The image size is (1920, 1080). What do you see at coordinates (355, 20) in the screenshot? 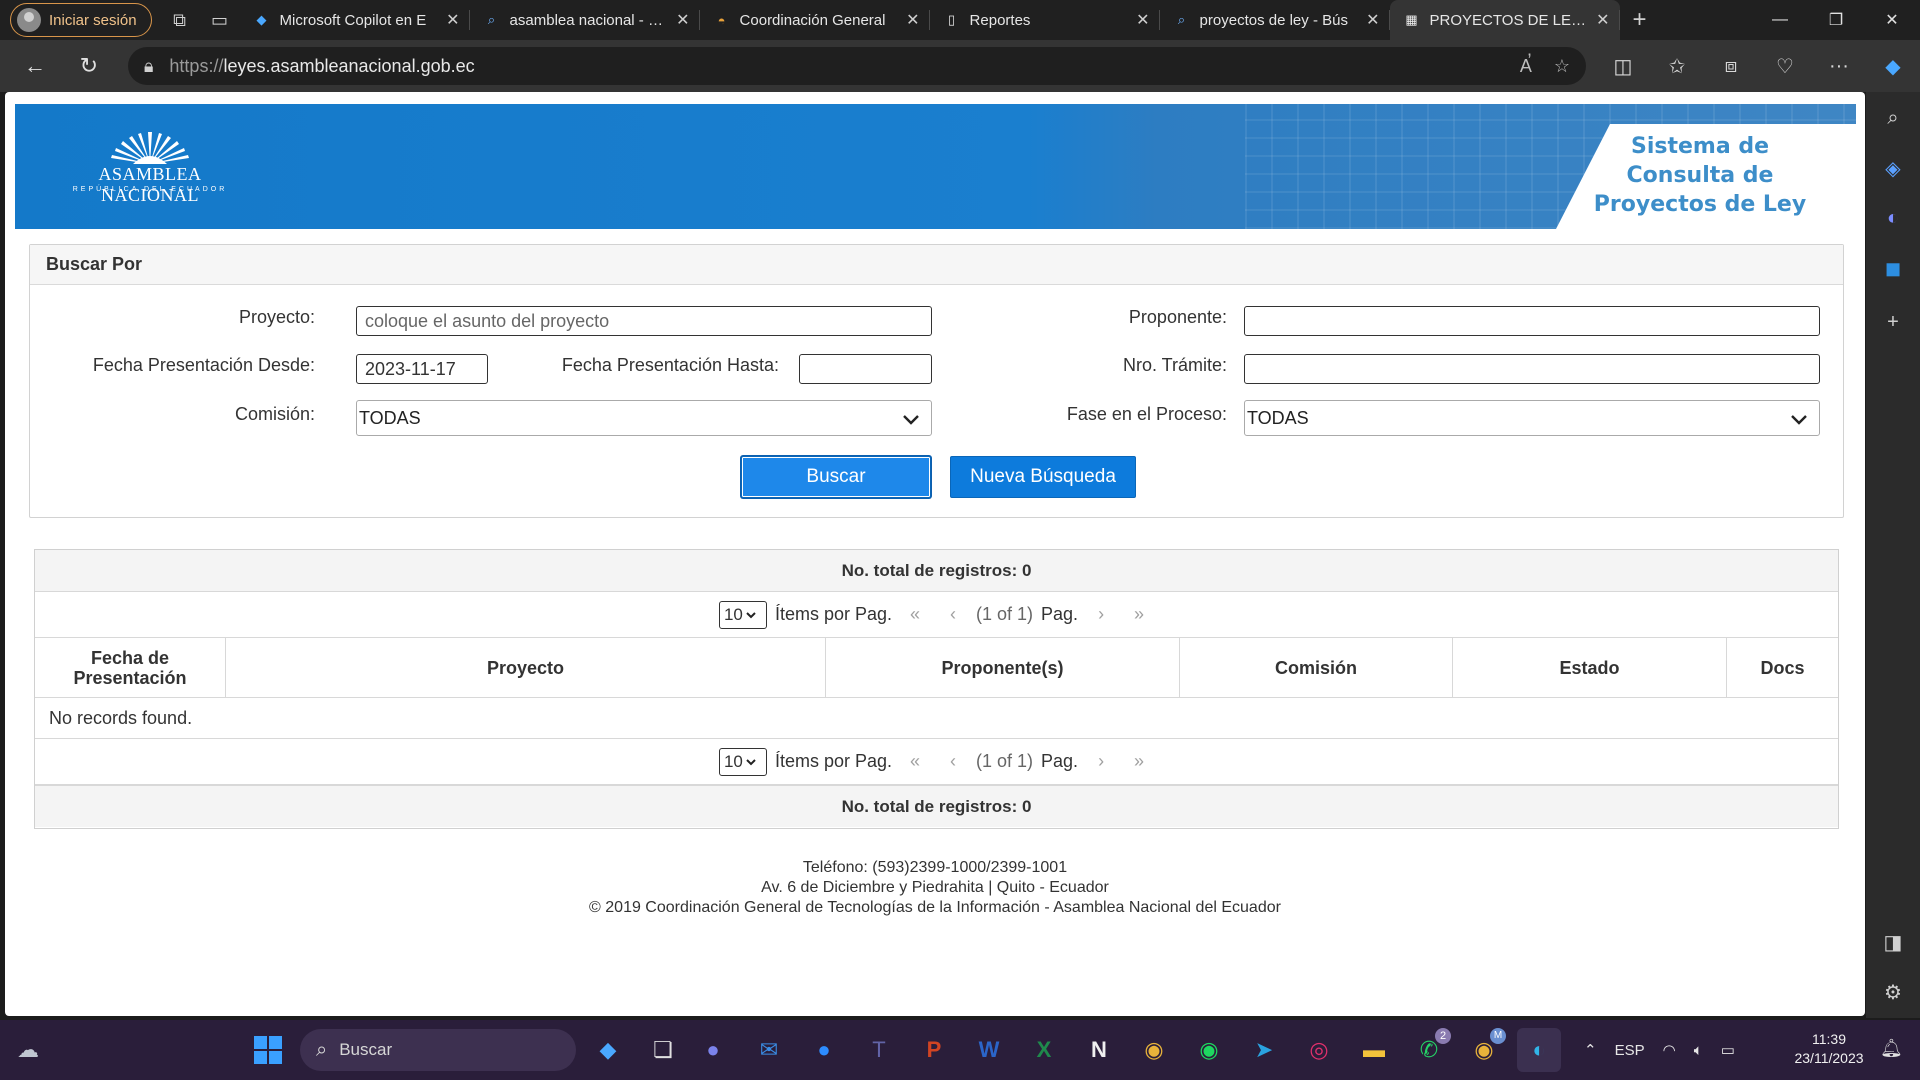
I see `tab-copilot: ◆ Microsoft Copilot en E ✕` at bounding box center [355, 20].